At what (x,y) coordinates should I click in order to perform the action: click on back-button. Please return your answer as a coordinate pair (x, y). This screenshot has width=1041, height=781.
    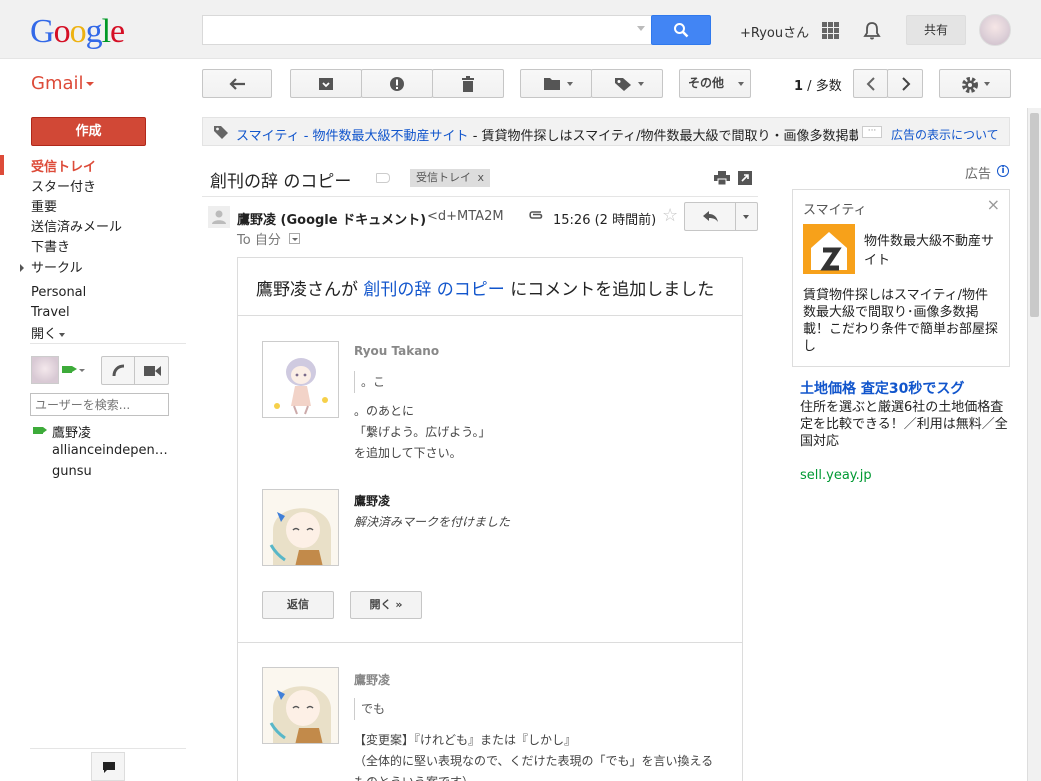
    Looking at the image, I should click on (237, 83).